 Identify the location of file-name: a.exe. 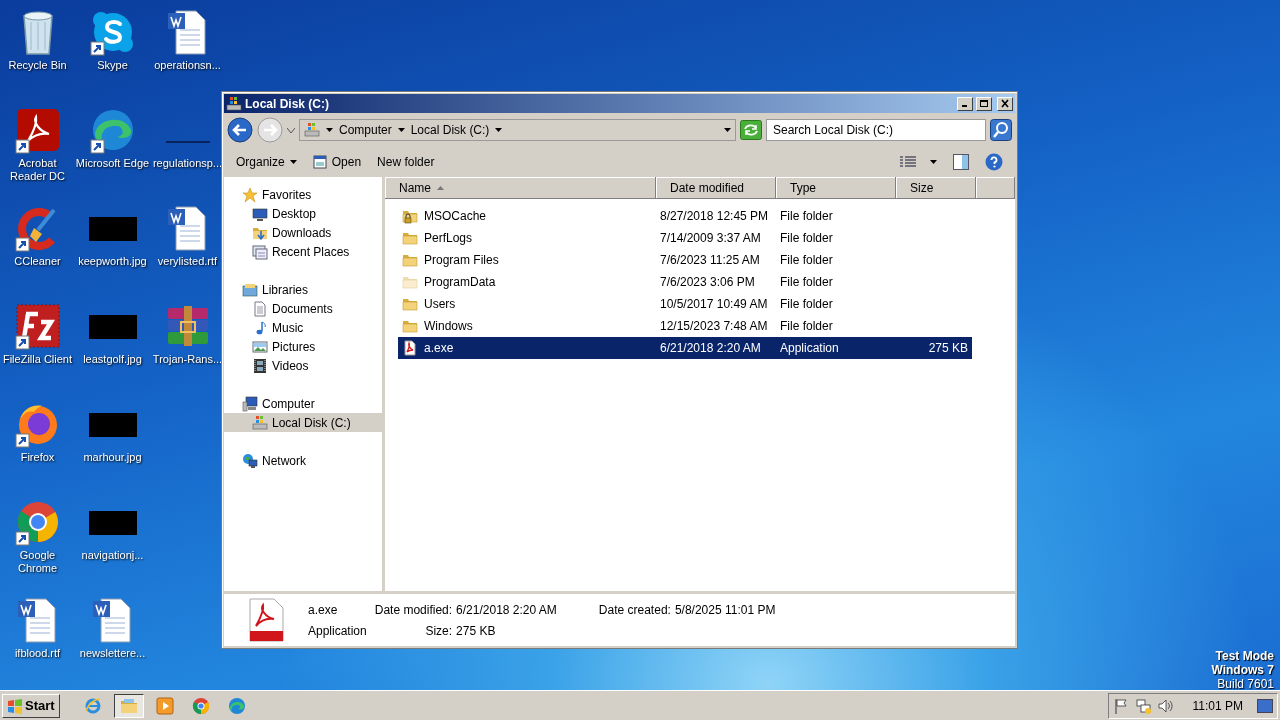
(439, 348).